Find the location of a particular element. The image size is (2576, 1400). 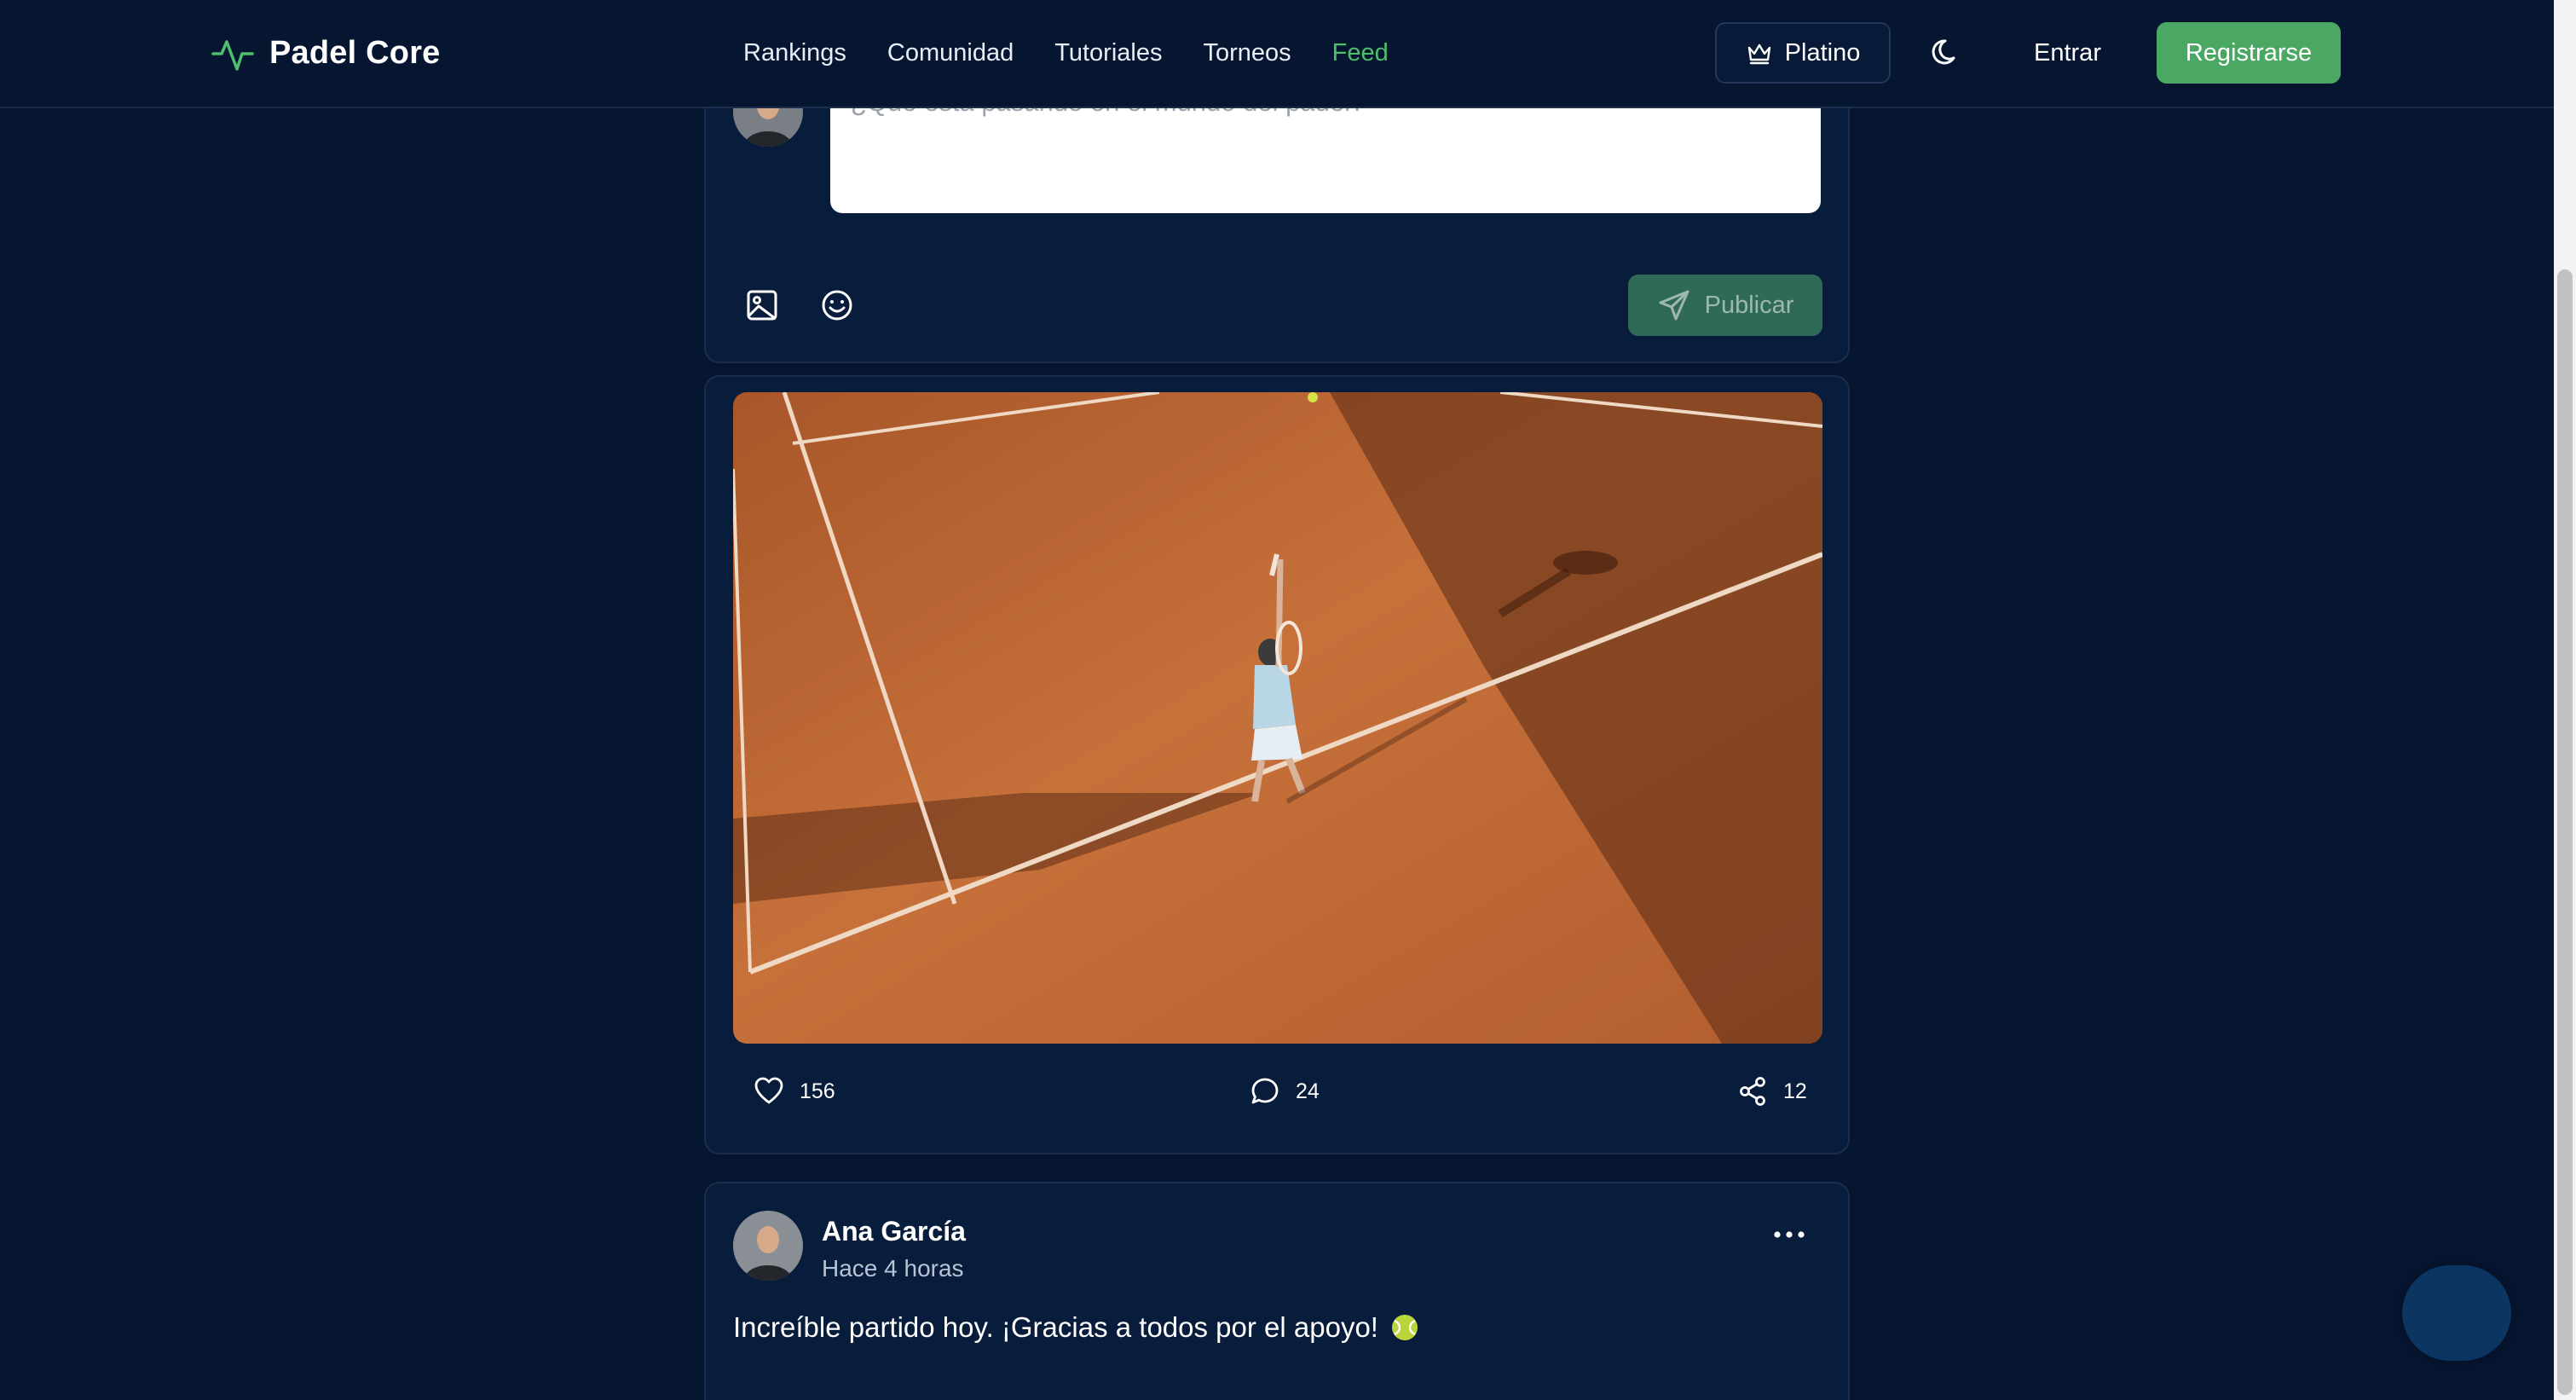

more-options-icon is located at coordinates (1789, 1234).